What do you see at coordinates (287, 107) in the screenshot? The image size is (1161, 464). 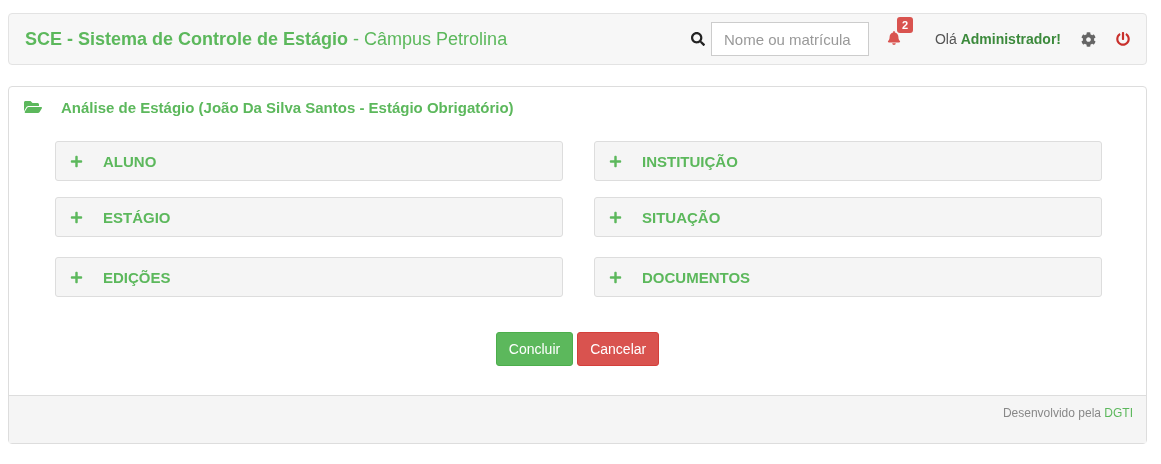 I see `panel-title: Análise de Estágio (João Da Silva Santos - Estágio Obrigatório)` at bounding box center [287, 107].